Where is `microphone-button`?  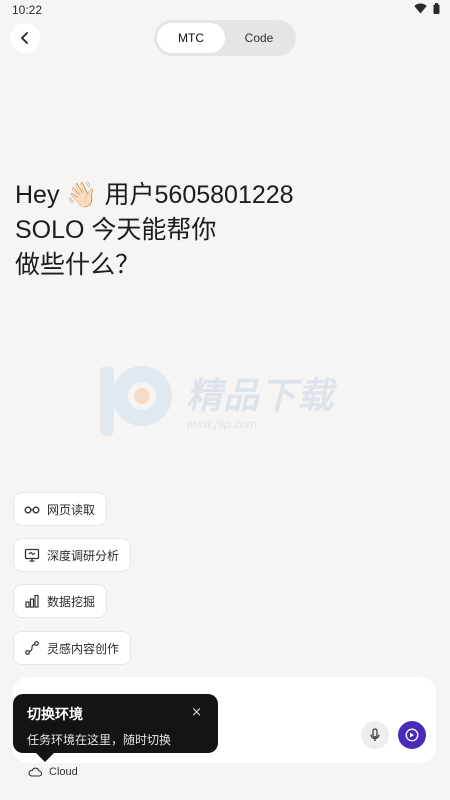 microphone-button is located at coordinates (375, 735).